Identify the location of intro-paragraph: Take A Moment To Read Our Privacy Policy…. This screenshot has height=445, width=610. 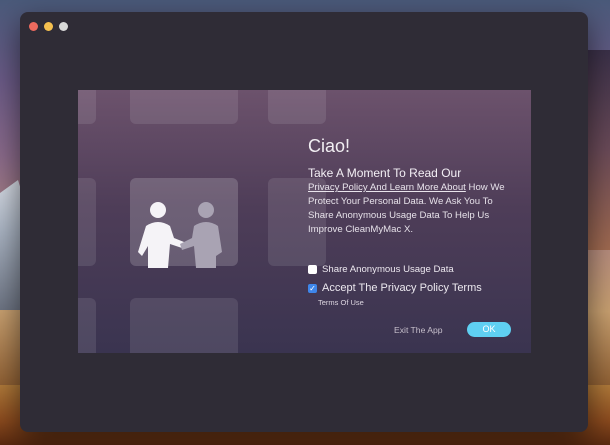
(413, 201).